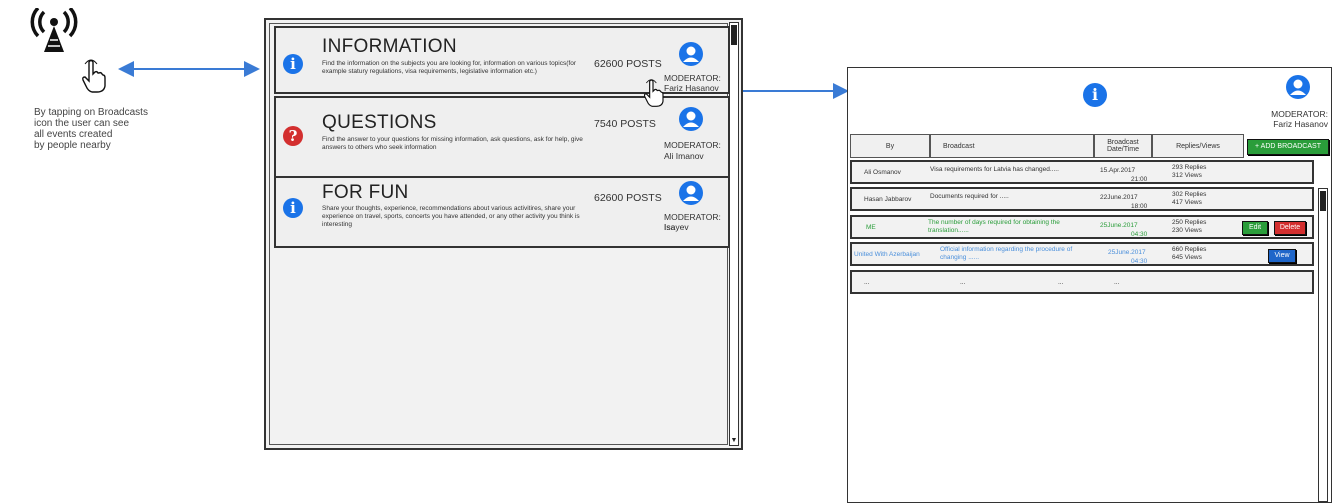 The height and width of the screenshot is (503, 1343). What do you see at coordinates (379, 122) in the screenshot?
I see `category-title: QUESTIONS` at bounding box center [379, 122].